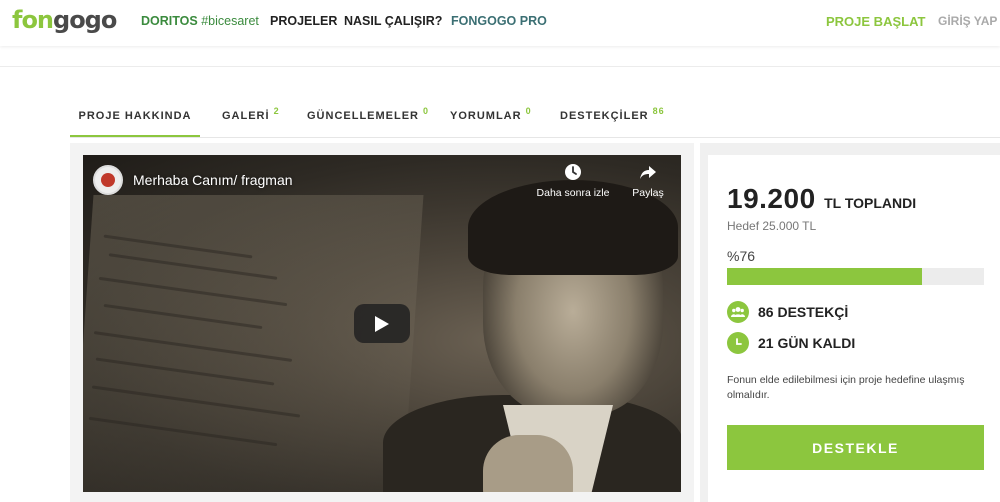 The height and width of the screenshot is (502, 1000). What do you see at coordinates (230, 21) in the screenshot?
I see `sponsor-tag: #bicesaret` at bounding box center [230, 21].